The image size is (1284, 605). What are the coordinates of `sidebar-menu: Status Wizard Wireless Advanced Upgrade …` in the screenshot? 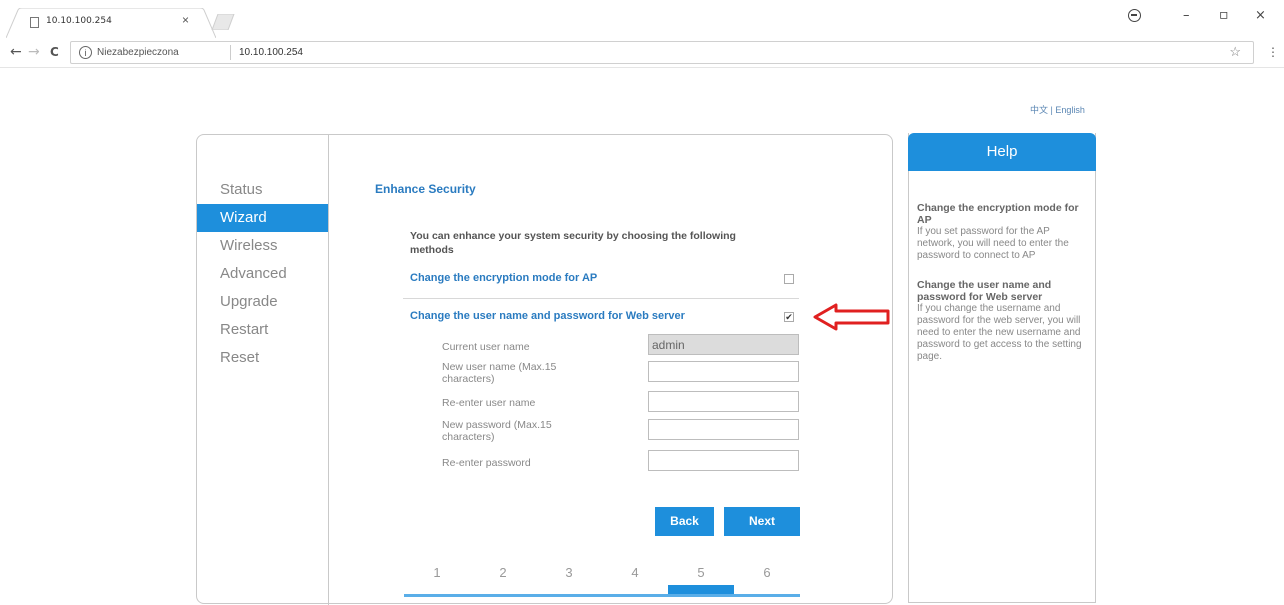 It's located at (262, 274).